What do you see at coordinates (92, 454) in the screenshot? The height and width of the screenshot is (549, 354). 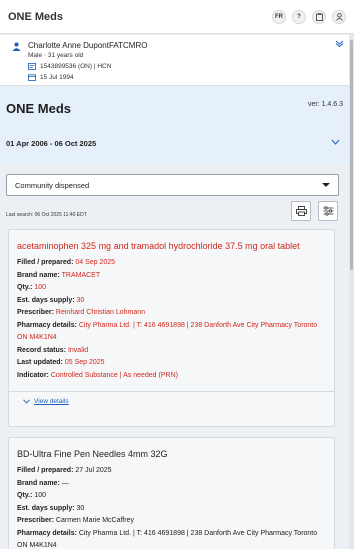 I see `medication-title: BD-Ultra Fine Pen Needles 4mm 32G` at bounding box center [92, 454].